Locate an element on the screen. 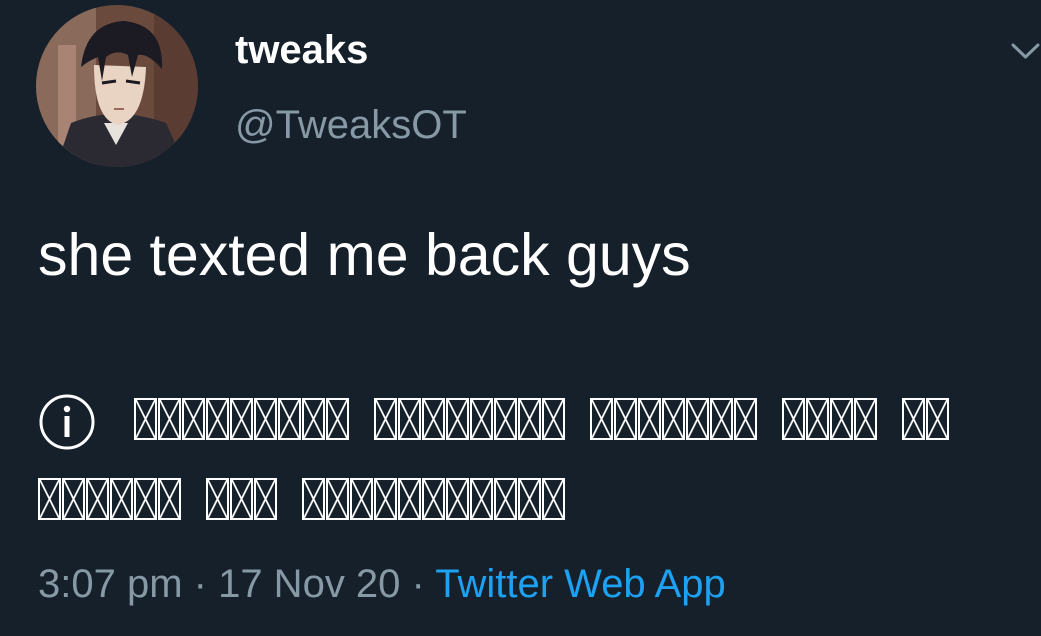  info-icon is located at coordinates (67, 422).